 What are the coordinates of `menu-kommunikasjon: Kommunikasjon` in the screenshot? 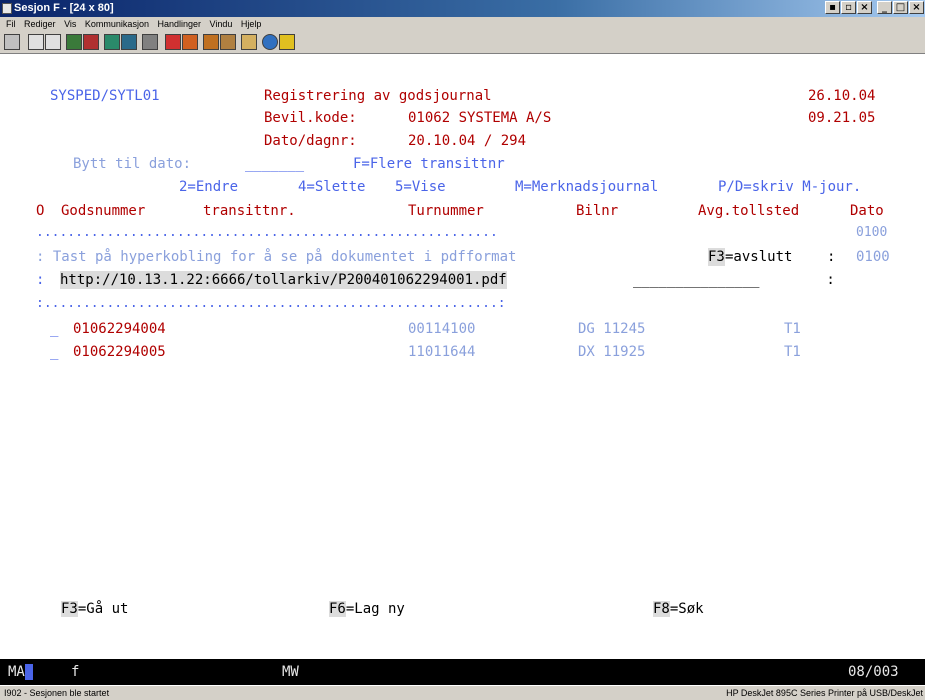 It's located at (117, 24).